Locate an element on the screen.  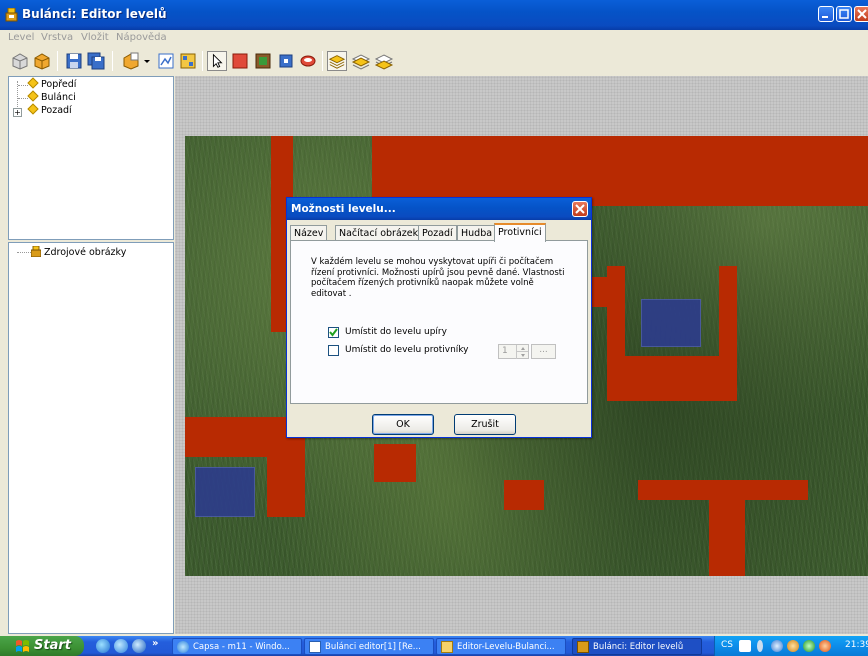
enemy-count-stepper: 1 is located at coordinates (513, 351).